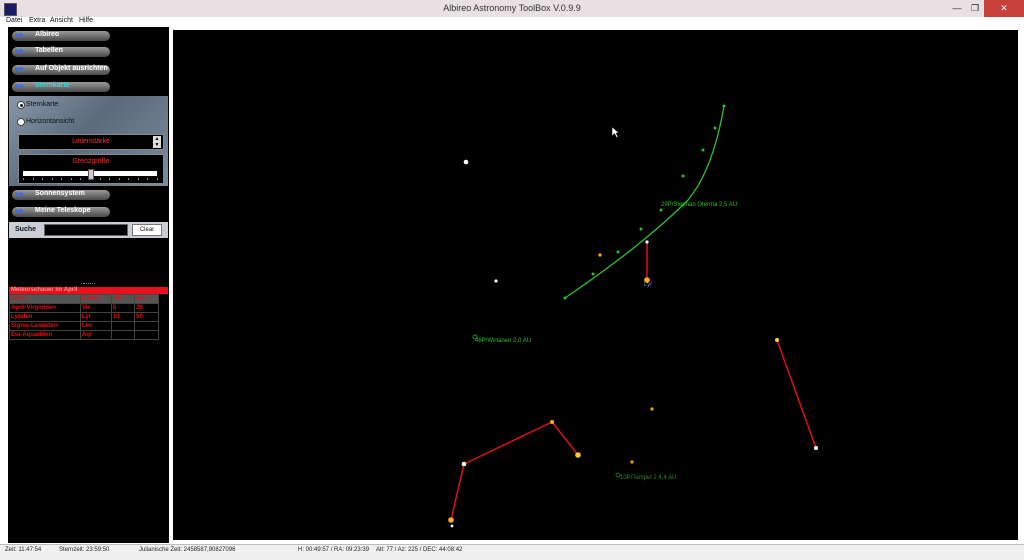  I want to click on status-hour-angle: H: 00:49:57 / RA: 09:23:39, so click(334, 550).